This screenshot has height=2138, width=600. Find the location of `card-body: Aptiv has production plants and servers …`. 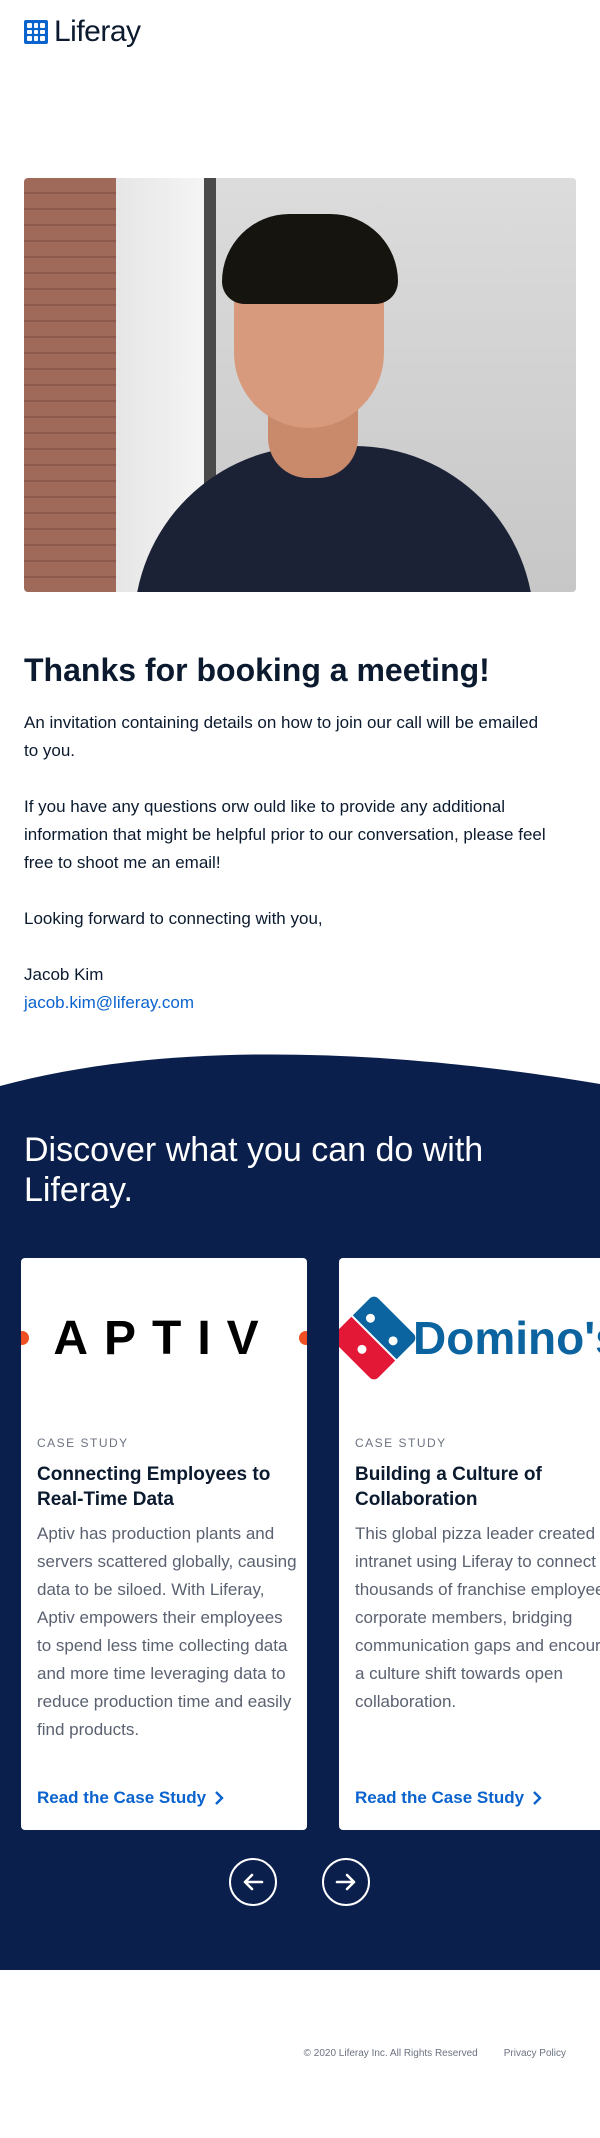

card-body: Aptiv has production plants and servers … is located at coordinates (167, 1631).